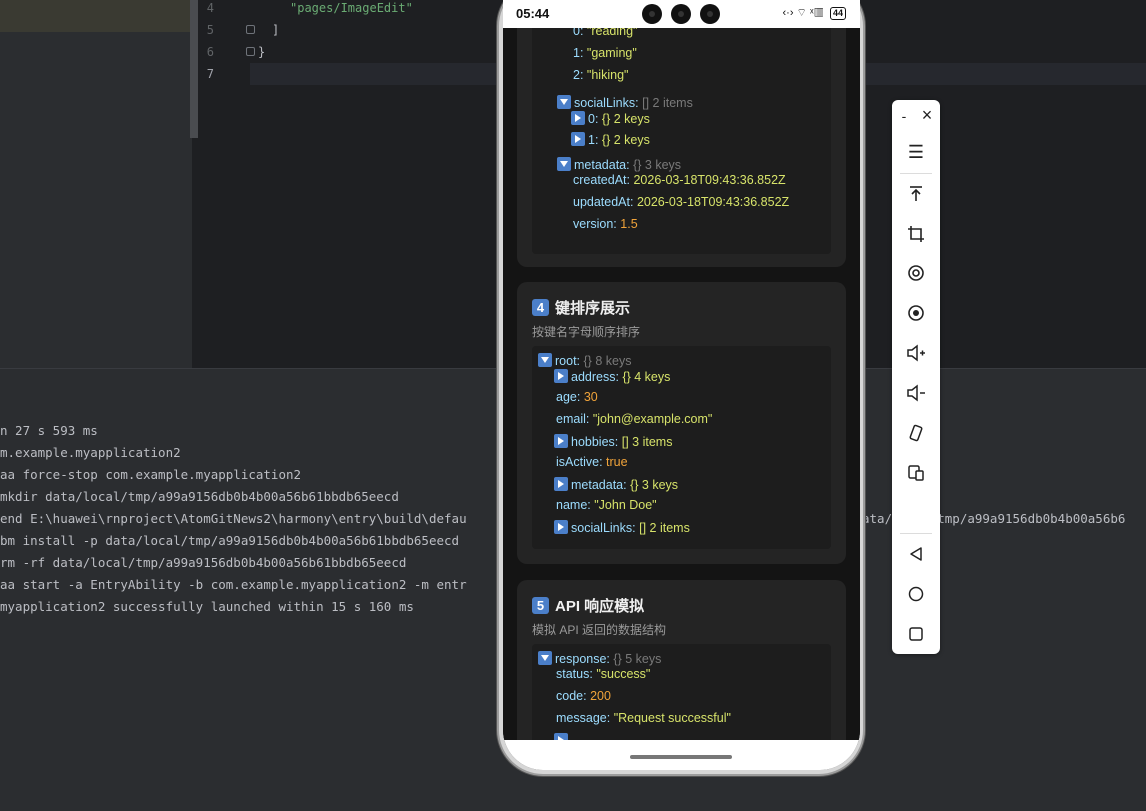 This screenshot has height=811, width=1146. I want to click on line-number: 4, so click(210, 8).